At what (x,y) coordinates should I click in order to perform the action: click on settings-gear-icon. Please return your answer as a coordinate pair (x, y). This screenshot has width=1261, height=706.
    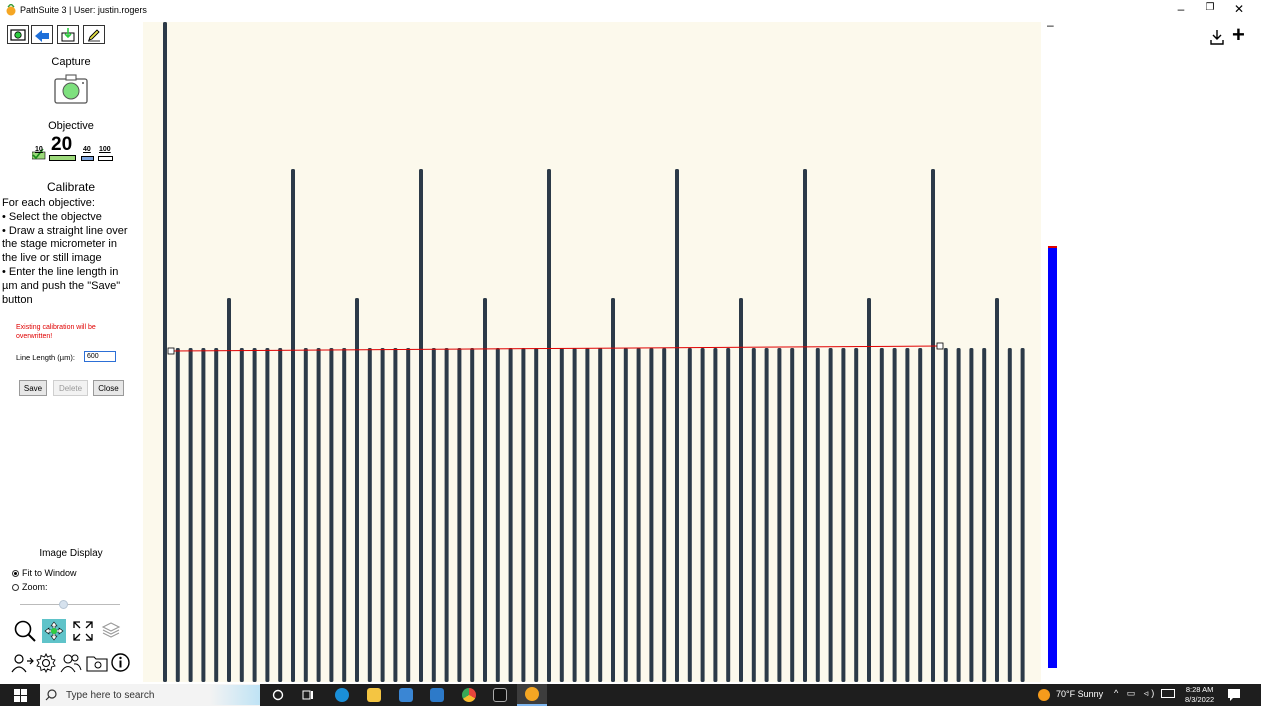
    Looking at the image, I should click on (46, 663).